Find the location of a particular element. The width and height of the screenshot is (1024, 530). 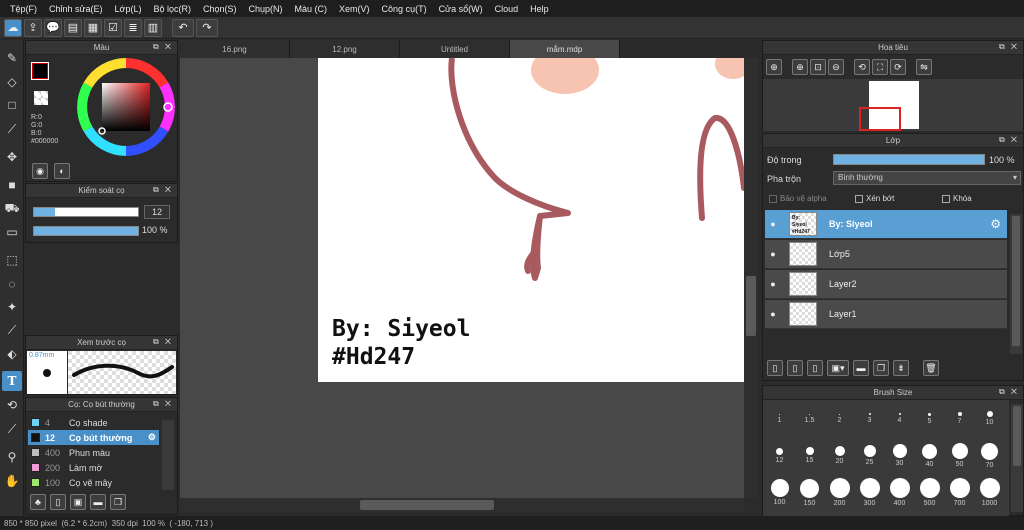

brush-size-option: 2 is located at coordinates (839, 418).